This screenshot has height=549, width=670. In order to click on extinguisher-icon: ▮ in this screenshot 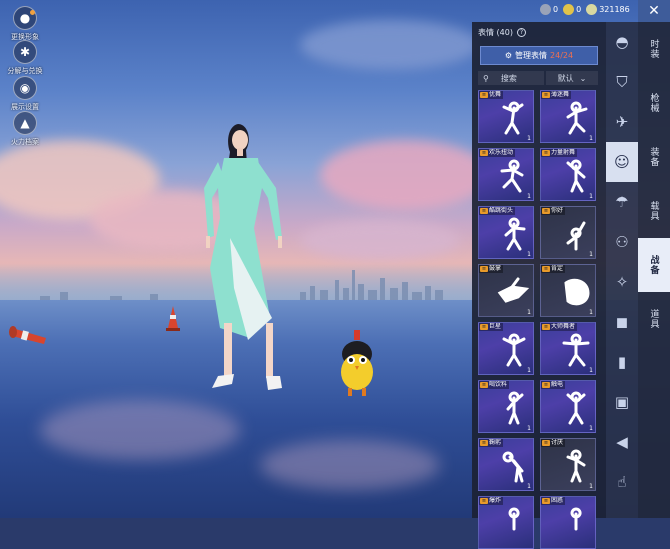, I will do `click(622, 362)`.